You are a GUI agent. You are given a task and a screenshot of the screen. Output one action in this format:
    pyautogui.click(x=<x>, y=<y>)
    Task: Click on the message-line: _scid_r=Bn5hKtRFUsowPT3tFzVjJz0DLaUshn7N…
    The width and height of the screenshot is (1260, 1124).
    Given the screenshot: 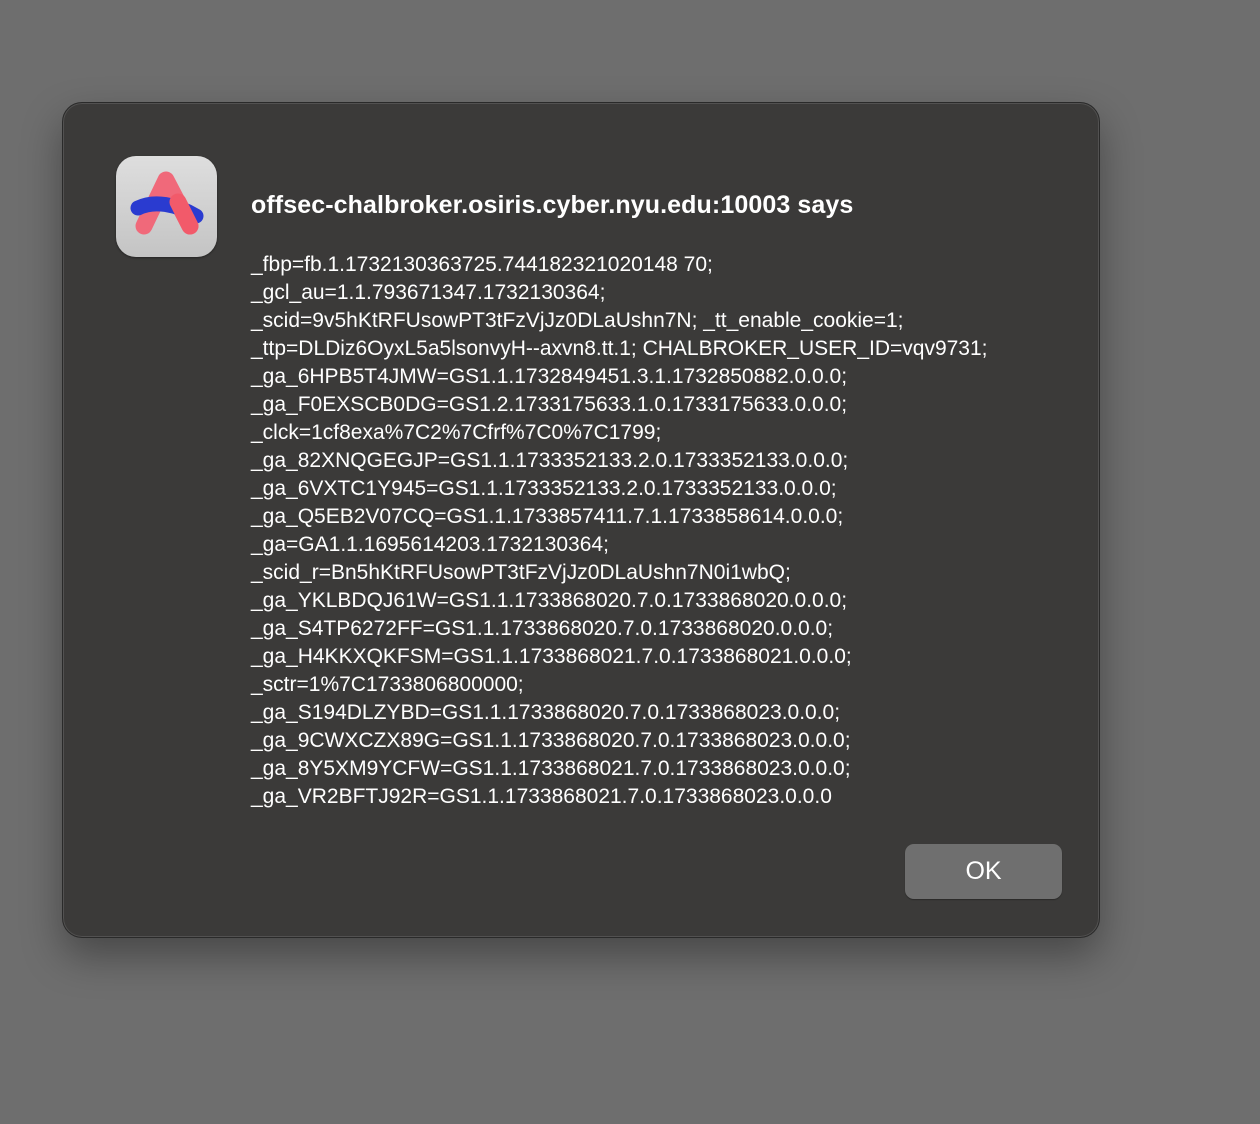 What is the action you would take?
    pyautogui.click(x=521, y=572)
    